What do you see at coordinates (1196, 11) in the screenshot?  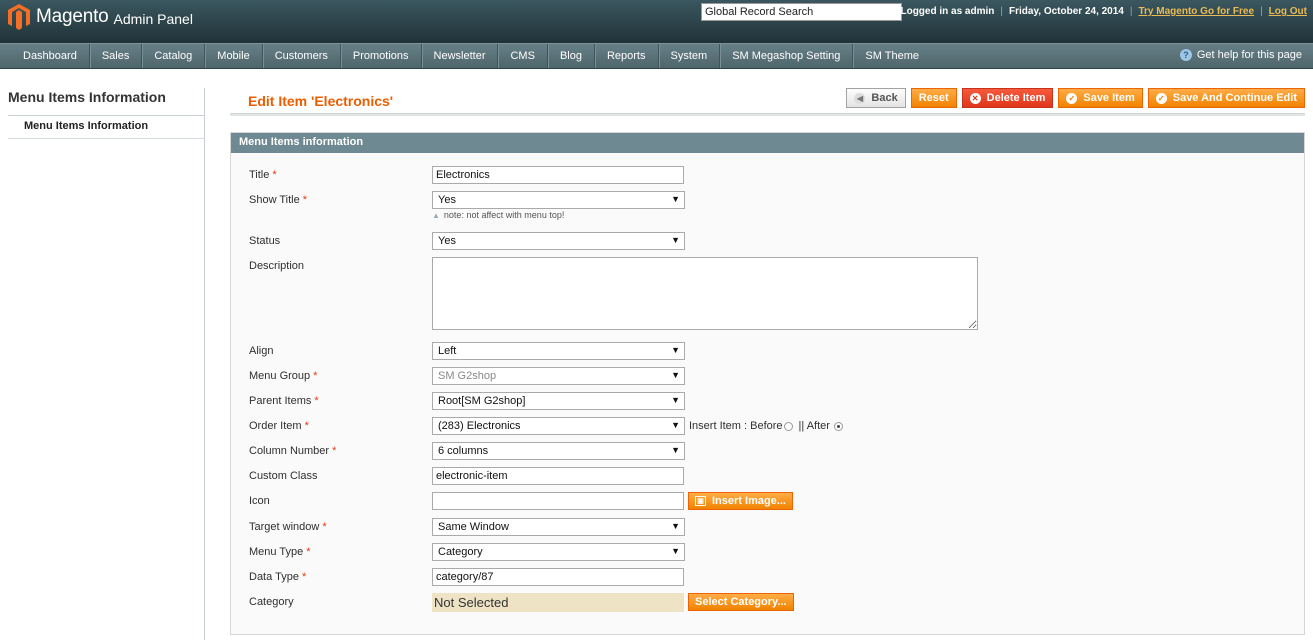 I see `try-magento-go-link: Try Magento Go for Free` at bounding box center [1196, 11].